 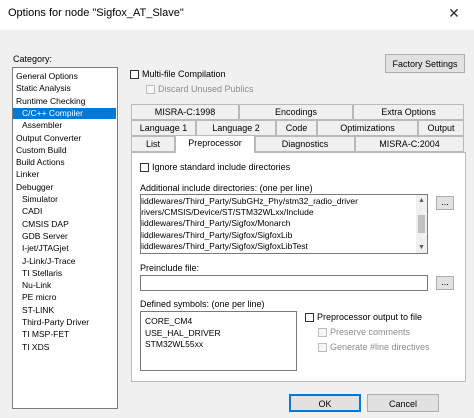 What do you see at coordinates (64, 322) in the screenshot?
I see `category-item: Third-Party Driver` at bounding box center [64, 322].